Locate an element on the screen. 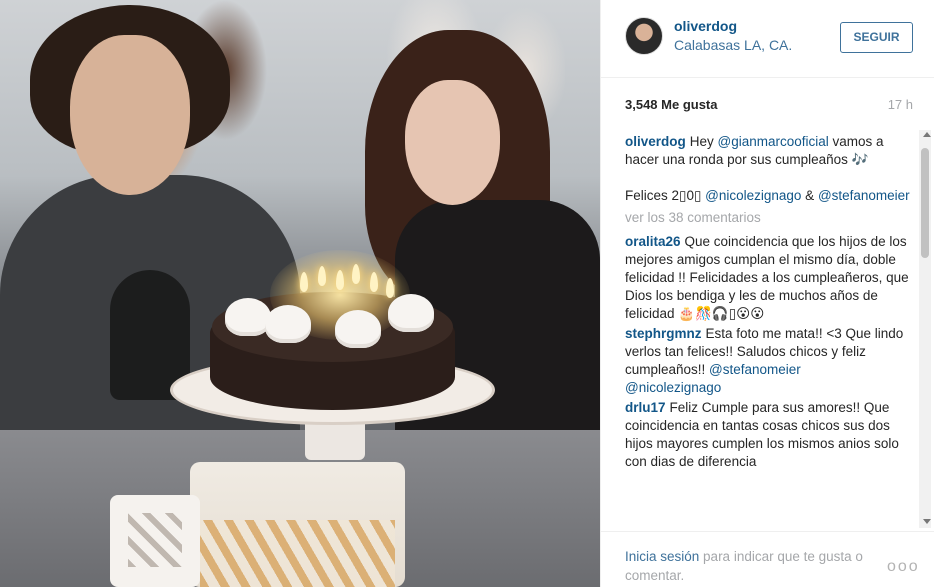 This screenshot has height=587, width=934. post-header: oliverdog Calabasas LA, CA. SEGUIR is located at coordinates (767, 39).